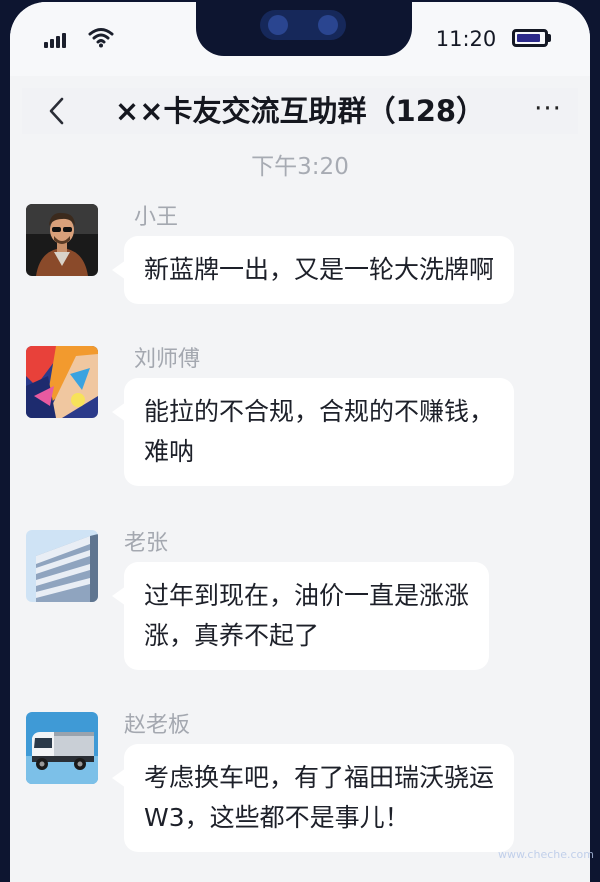 The width and height of the screenshot is (600, 882). I want to click on group-title: ××卡友交流互助群（128）, so click(300, 111).